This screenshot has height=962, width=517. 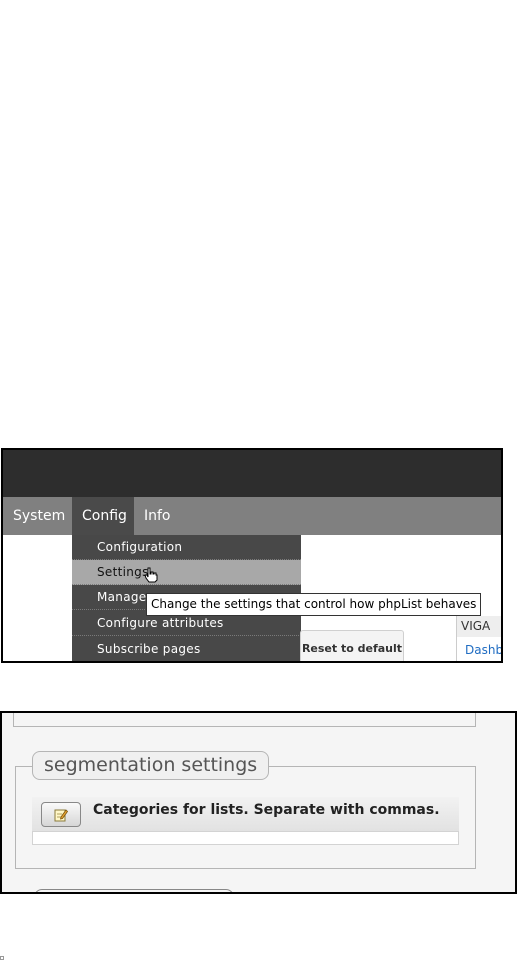 I want to click on hand-pointer-icon, so click(x=151, y=575).